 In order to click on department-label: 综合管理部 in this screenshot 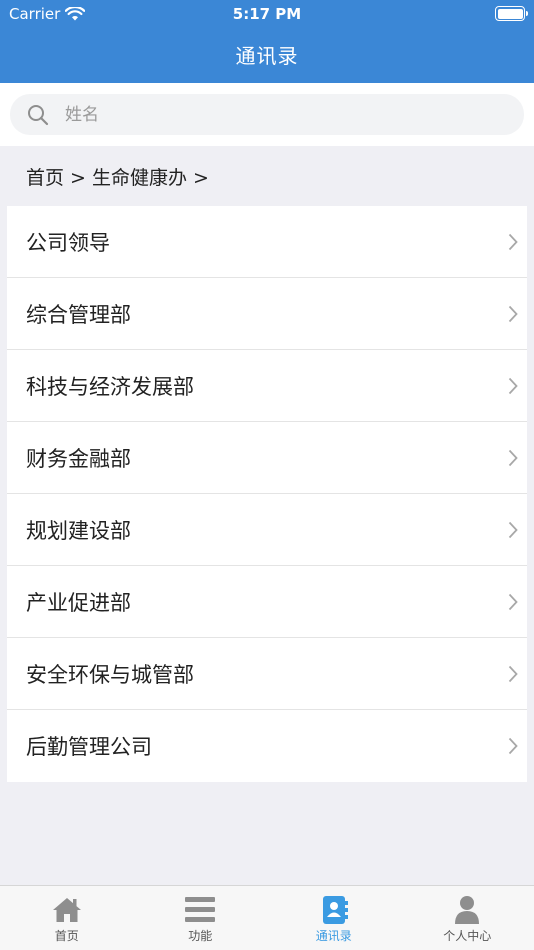, I will do `click(78, 314)`.